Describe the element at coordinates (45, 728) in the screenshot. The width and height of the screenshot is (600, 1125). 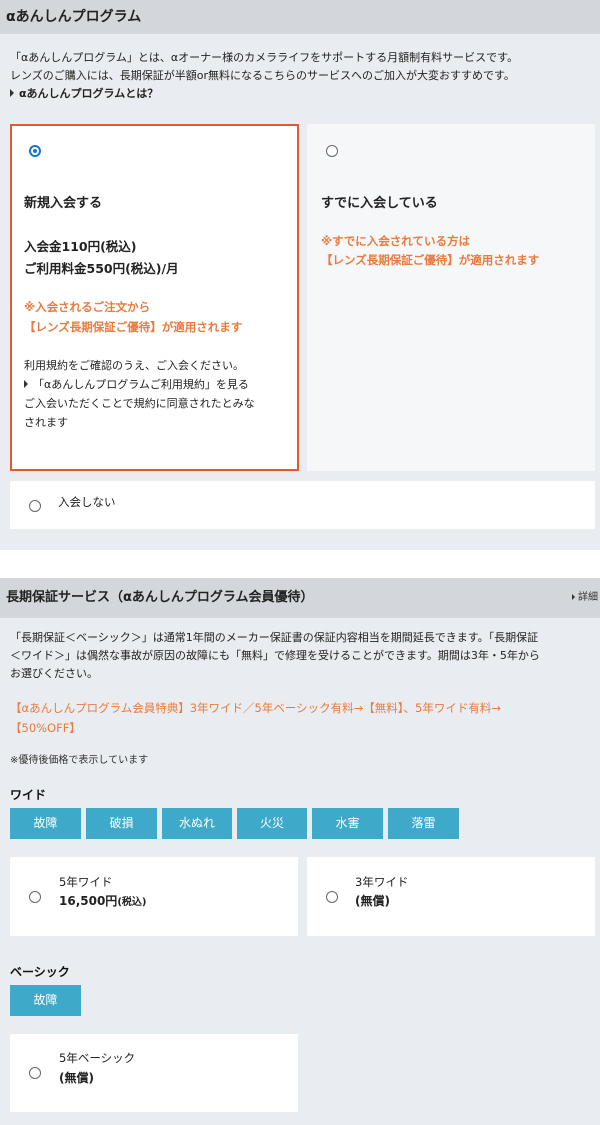
I see `member-promo-line-2: 【50%OFF】` at that location.